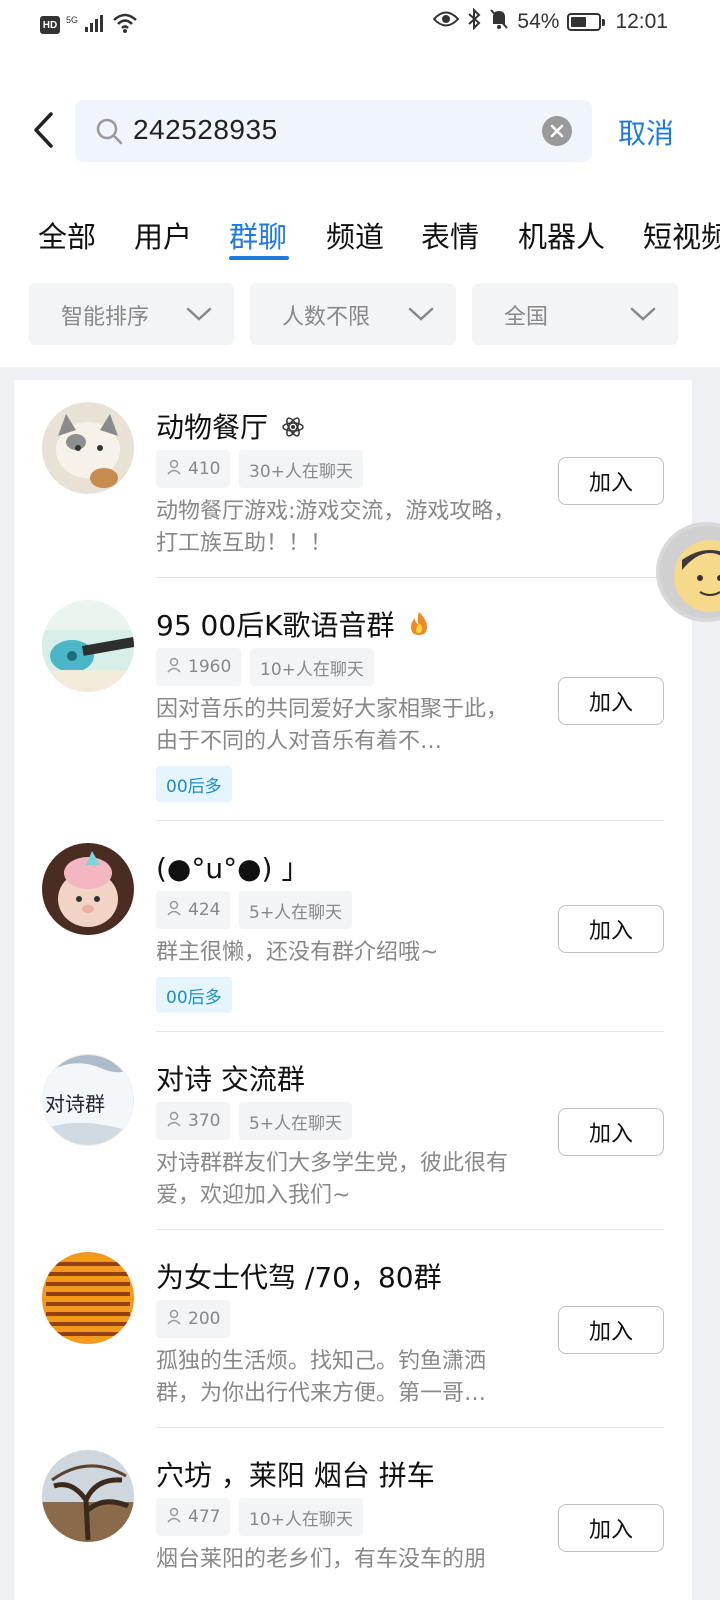  What do you see at coordinates (163, 235) in the screenshot?
I see `tab-users: 用户` at bounding box center [163, 235].